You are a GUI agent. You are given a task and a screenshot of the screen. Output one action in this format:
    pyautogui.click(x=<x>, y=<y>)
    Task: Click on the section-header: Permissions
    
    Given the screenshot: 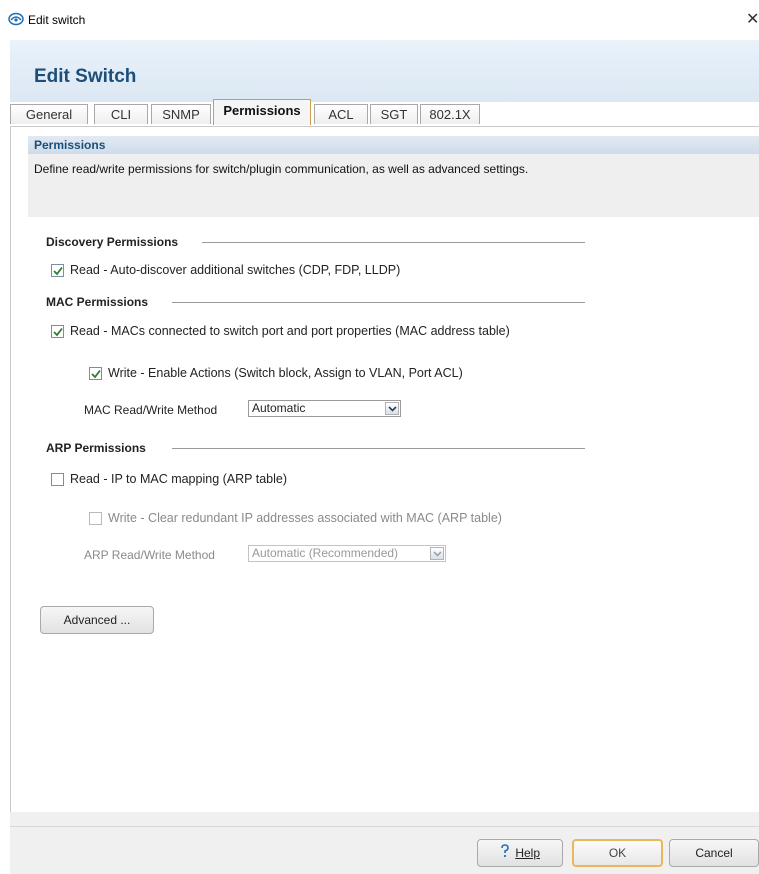 What is the action you would take?
    pyautogui.click(x=393, y=145)
    